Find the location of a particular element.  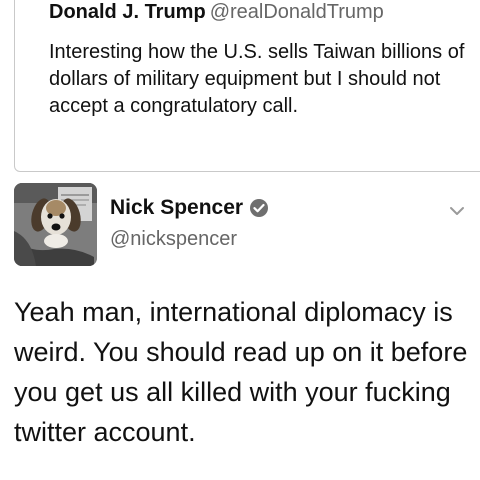

verified-badge-icon is located at coordinates (259, 208).